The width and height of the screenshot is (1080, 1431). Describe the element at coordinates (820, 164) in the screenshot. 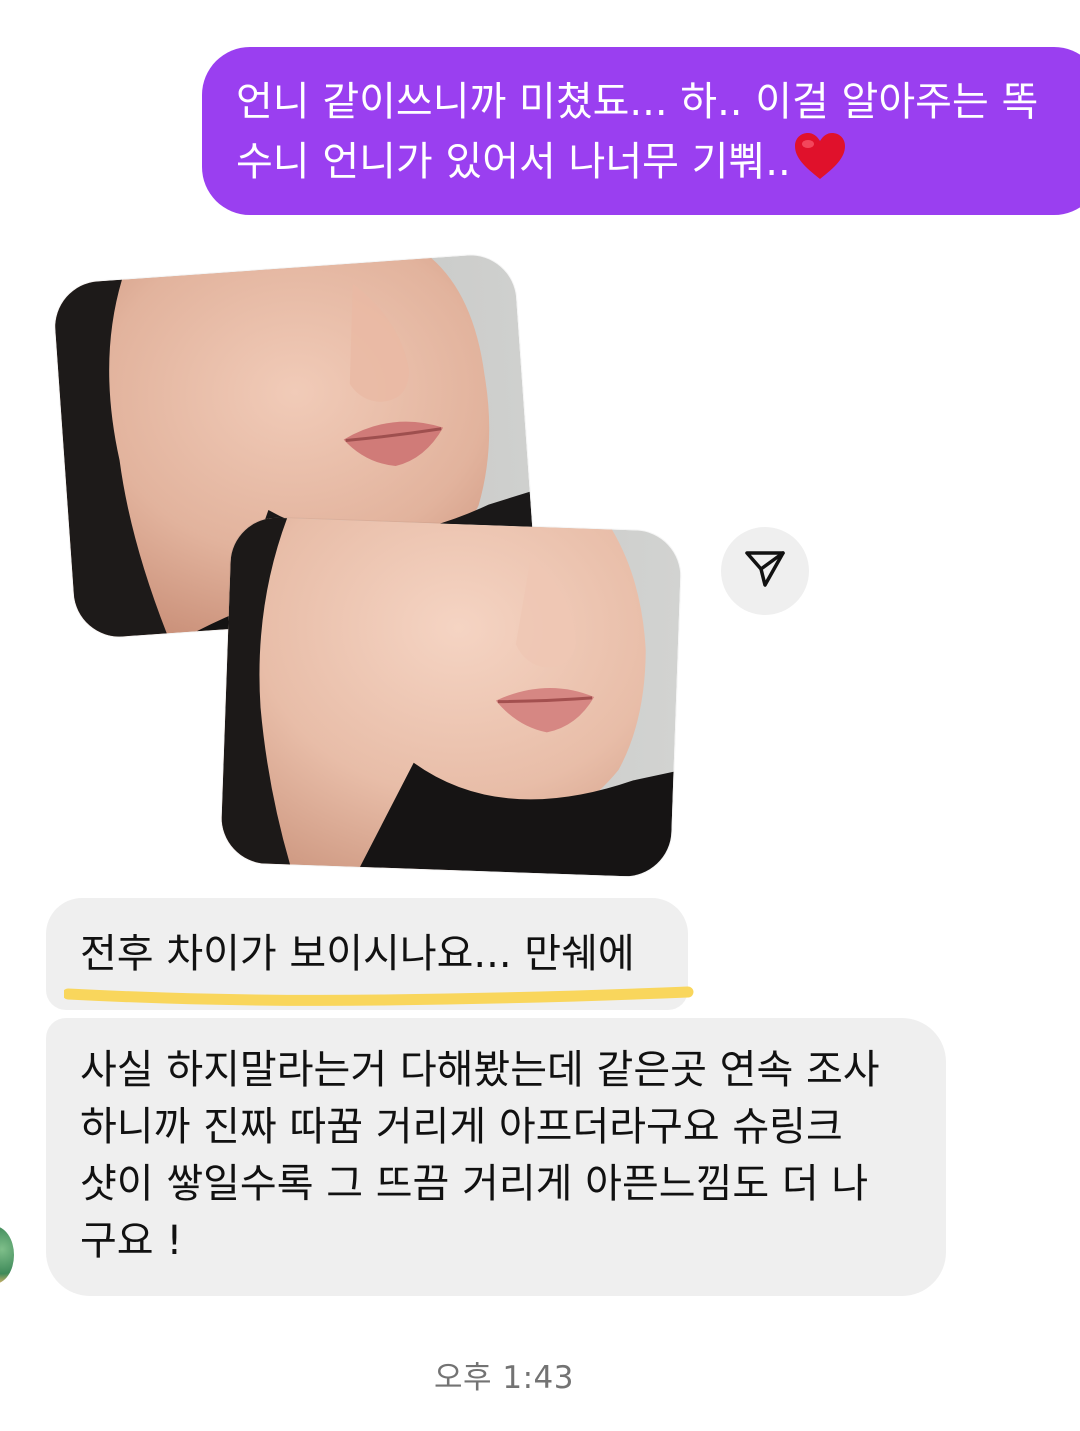

I see `heart-emoji-icon` at that location.